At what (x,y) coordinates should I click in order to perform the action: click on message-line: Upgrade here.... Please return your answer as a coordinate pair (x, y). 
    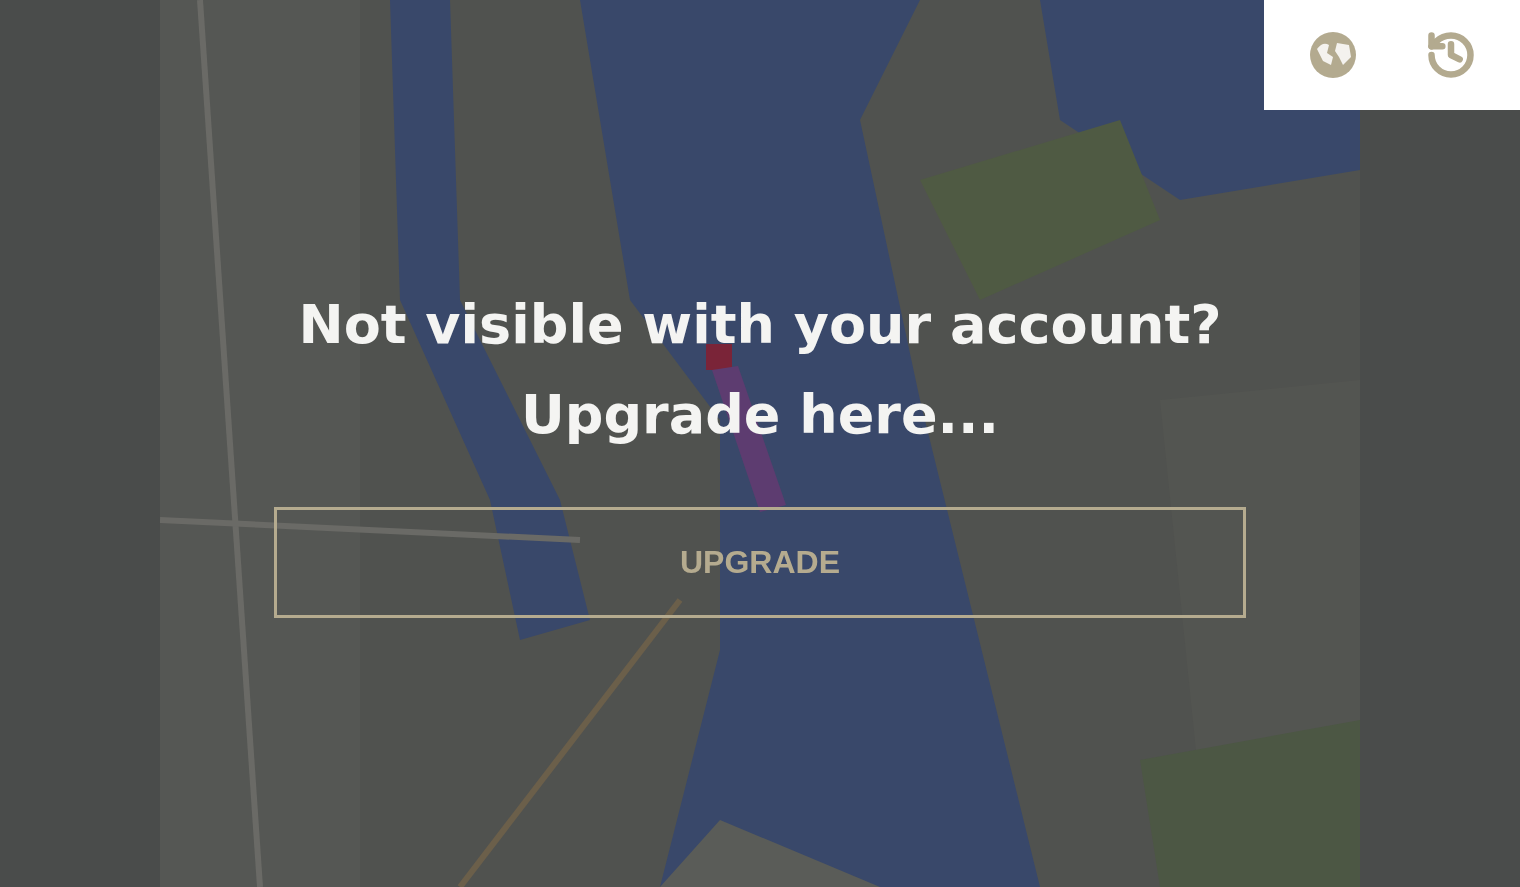
    Looking at the image, I should click on (760, 415).